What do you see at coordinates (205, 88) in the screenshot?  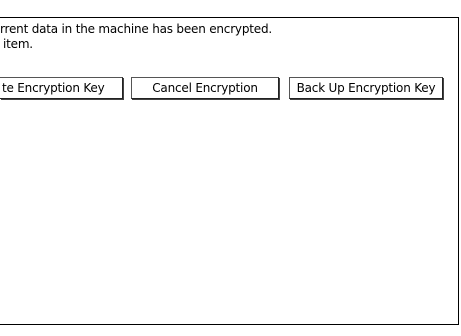 I see `cancel-encryption-button: Cancel Encryption` at bounding box center [205, 88].